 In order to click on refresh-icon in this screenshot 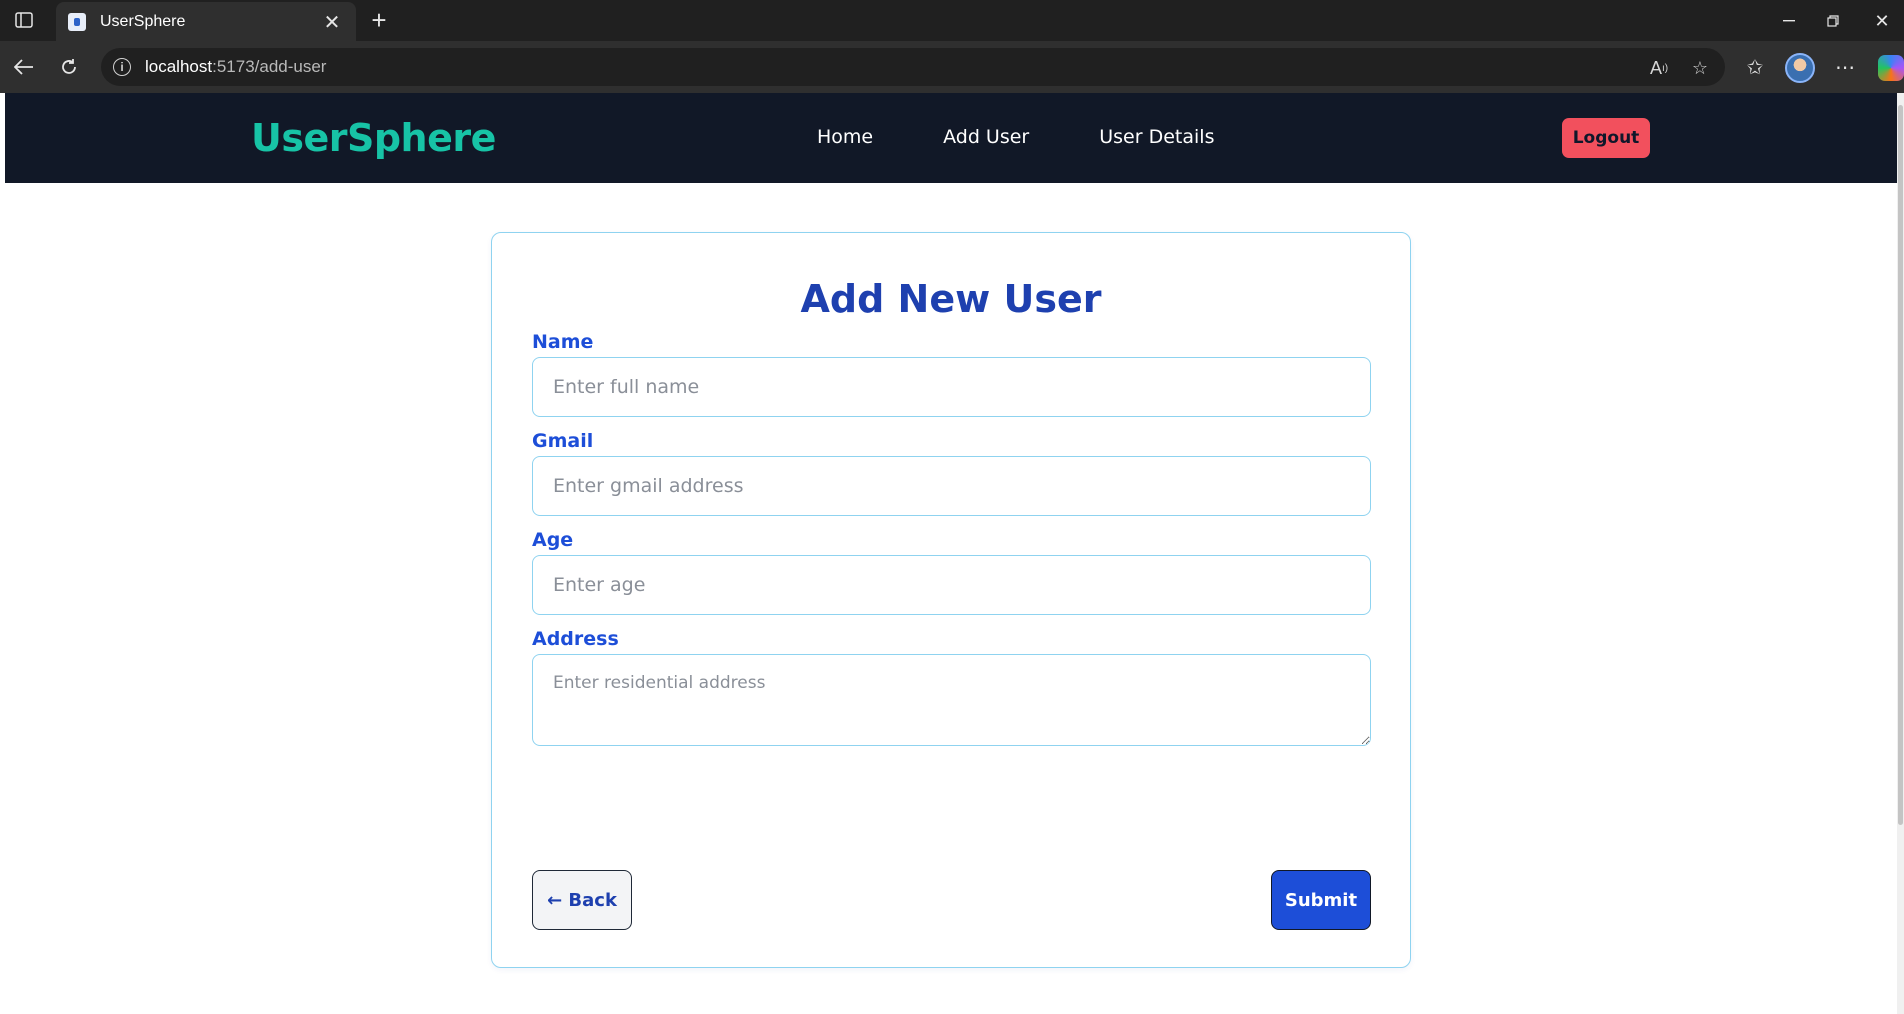, I will do `click(69, 67)`.